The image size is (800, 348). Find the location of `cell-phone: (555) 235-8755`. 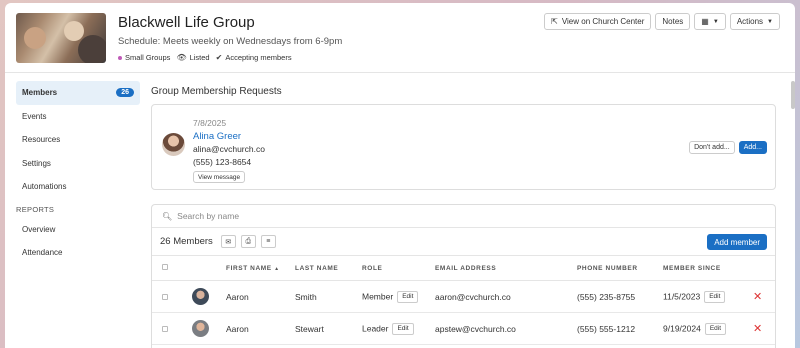

cell-phone: (555) 235-8755 is located at coordinates (620, 296).